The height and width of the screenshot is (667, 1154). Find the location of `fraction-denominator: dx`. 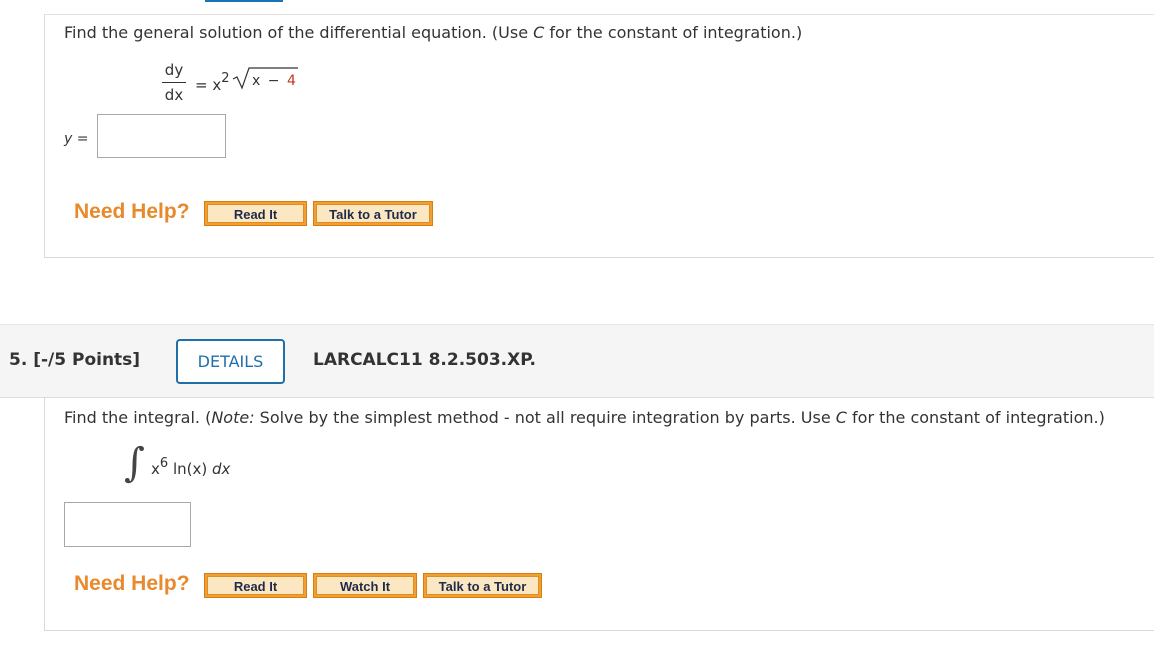

fraction-denominator: dx is located at coordinates (174, 95).